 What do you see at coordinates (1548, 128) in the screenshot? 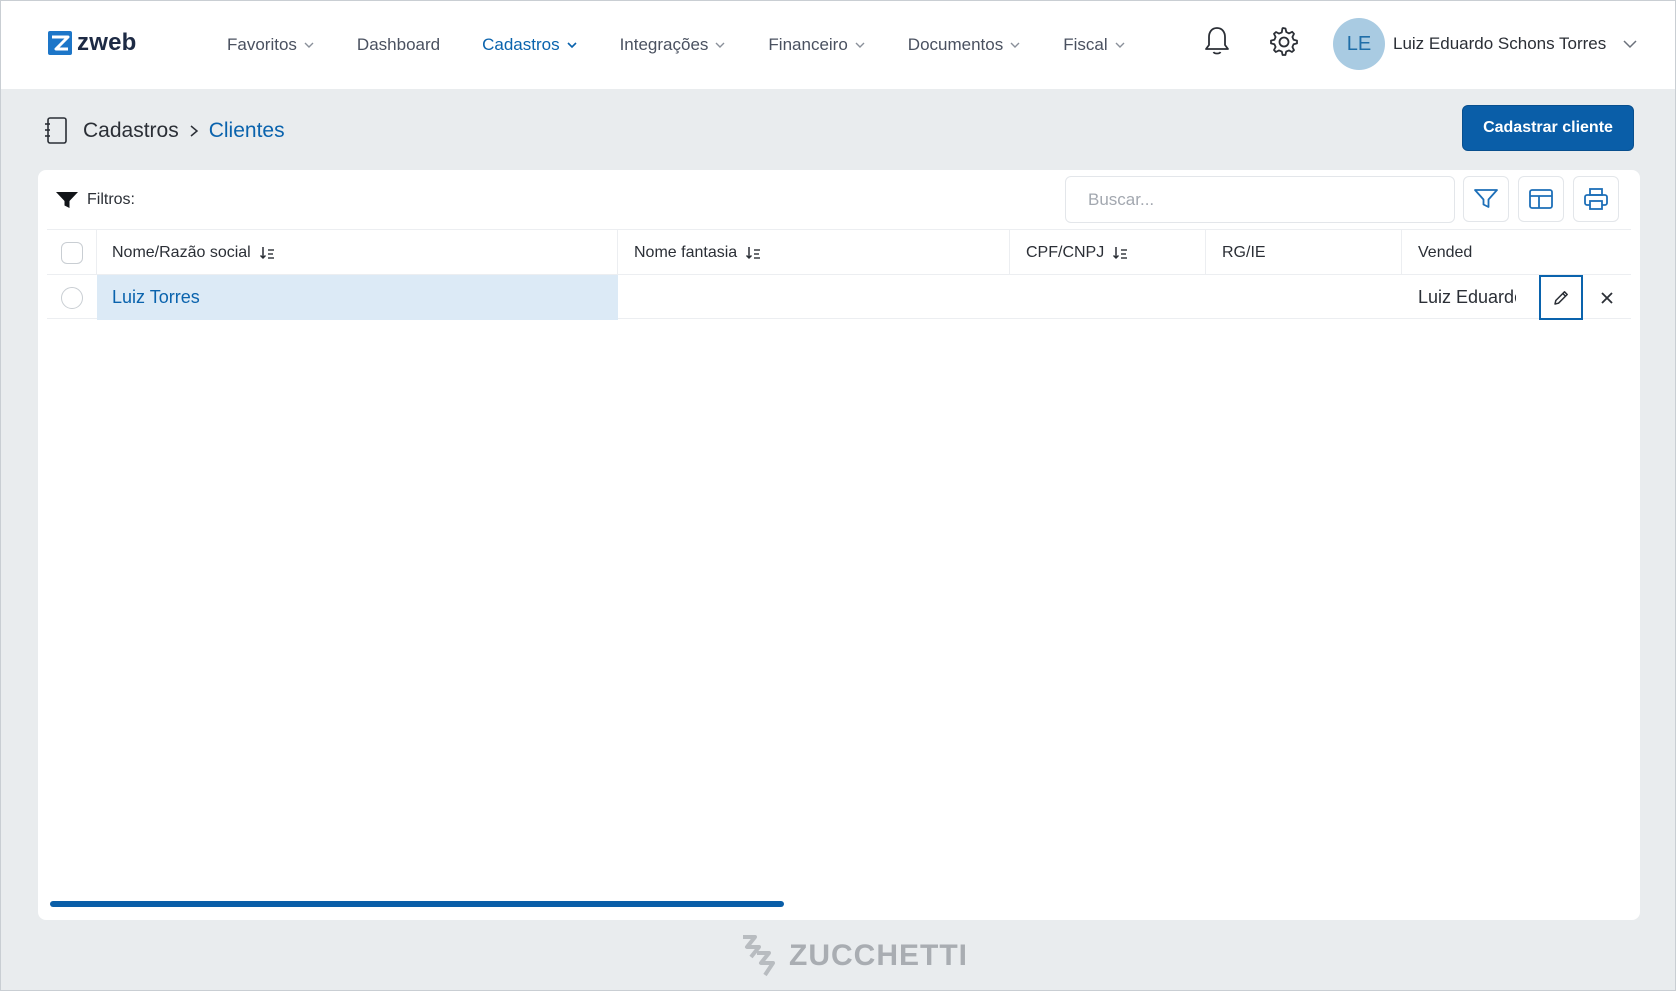
I see `add-client-button: Cadastrar cliente` at bounding box center [1548, 128].